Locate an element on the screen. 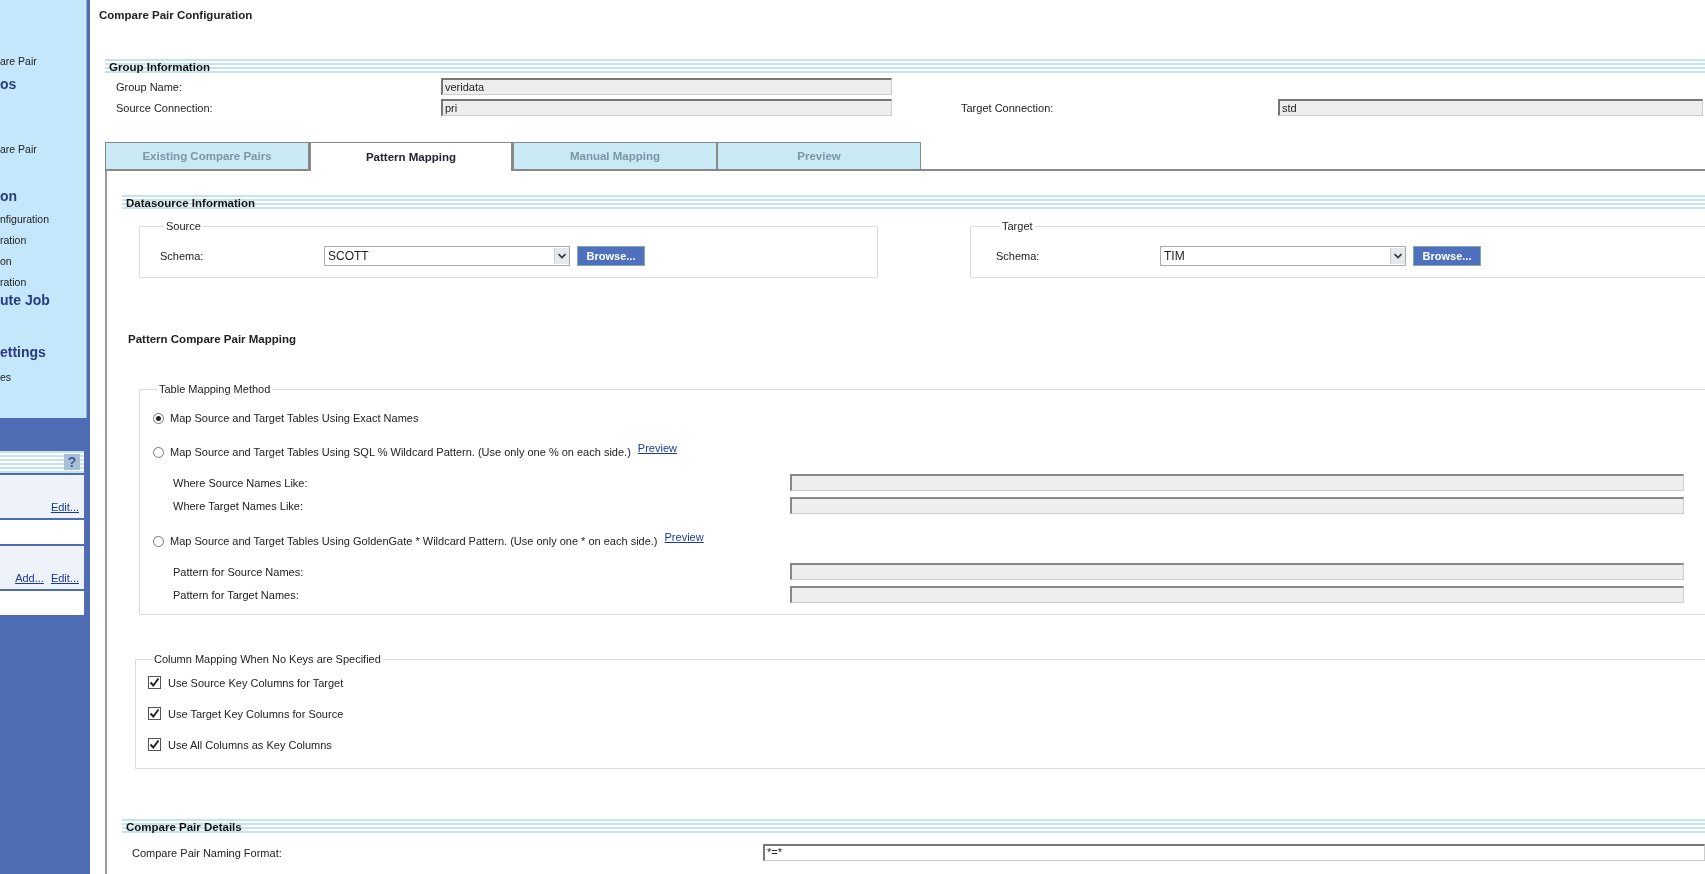 Image resolution: width=1705 pixels, height=874 pixels. nav-link: es is located at coordinates (43, 380).